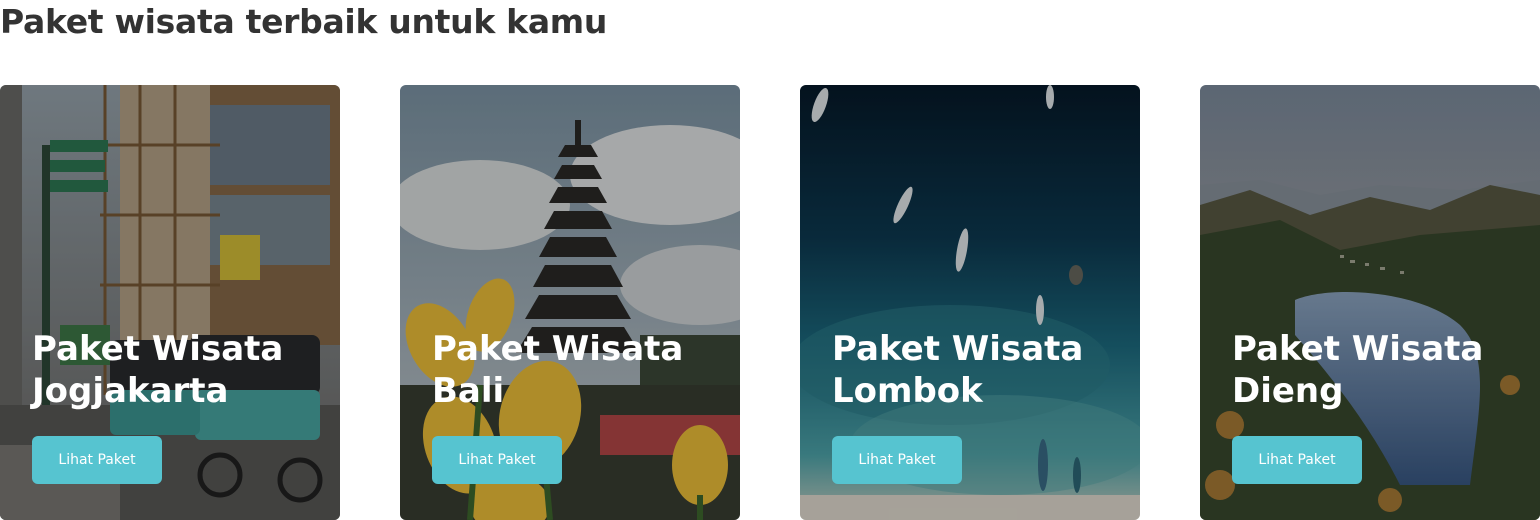 Image resolution: width=1540 pixels, height=520 pixels. Describe the element at coordinates (497, 460) in the screenshot. I see `view-package-button-bali: Lihat Paket` at that location.